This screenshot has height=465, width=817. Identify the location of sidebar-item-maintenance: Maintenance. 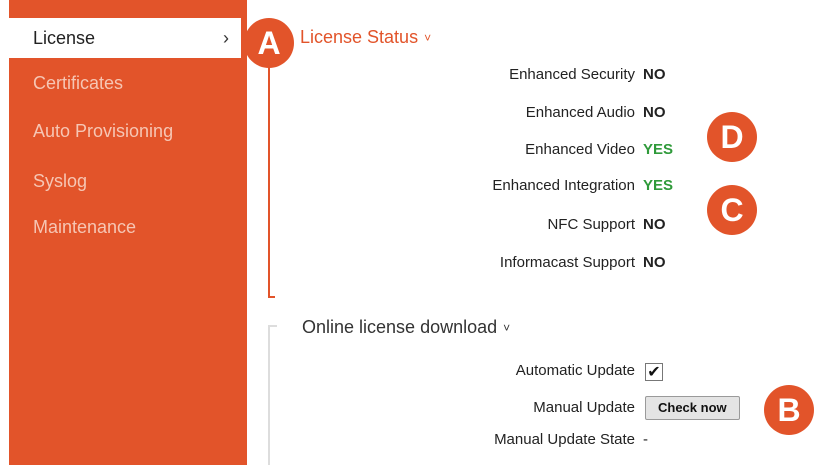
(125, 227).